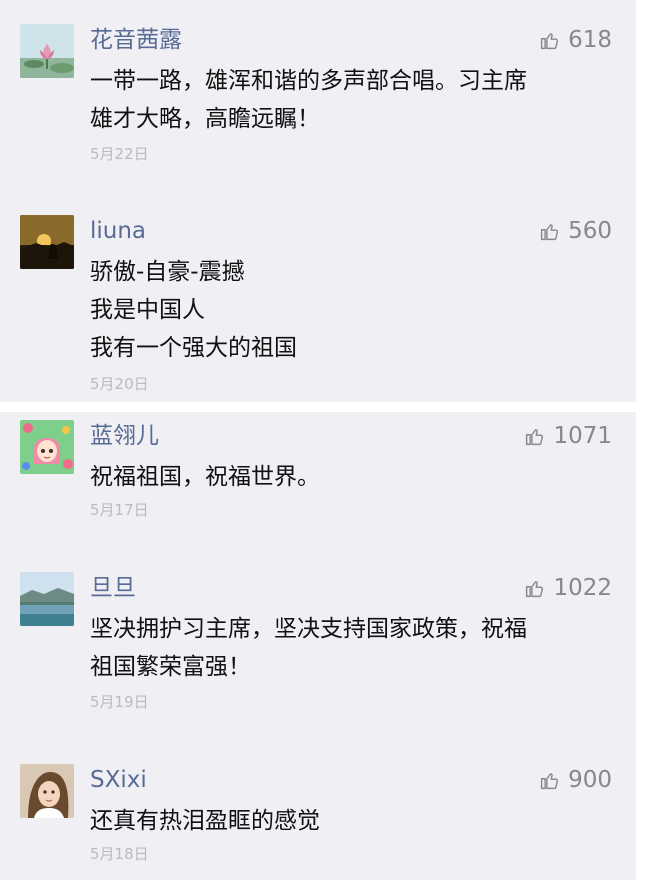  Describe the element at coordinates (170, 667) in the screenshot. I see `comment-line: 祖国繁荣富强！` at that location.